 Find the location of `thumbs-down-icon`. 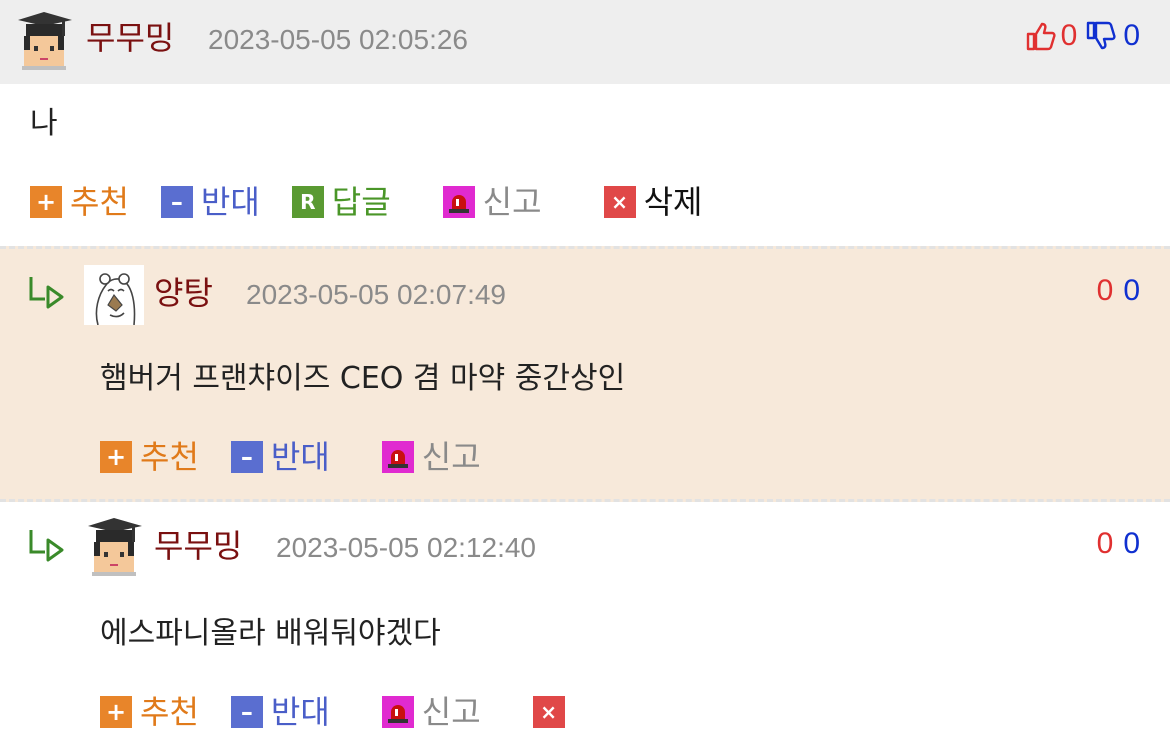

thumbs-down-icon is located at coordinates (1101, 36).